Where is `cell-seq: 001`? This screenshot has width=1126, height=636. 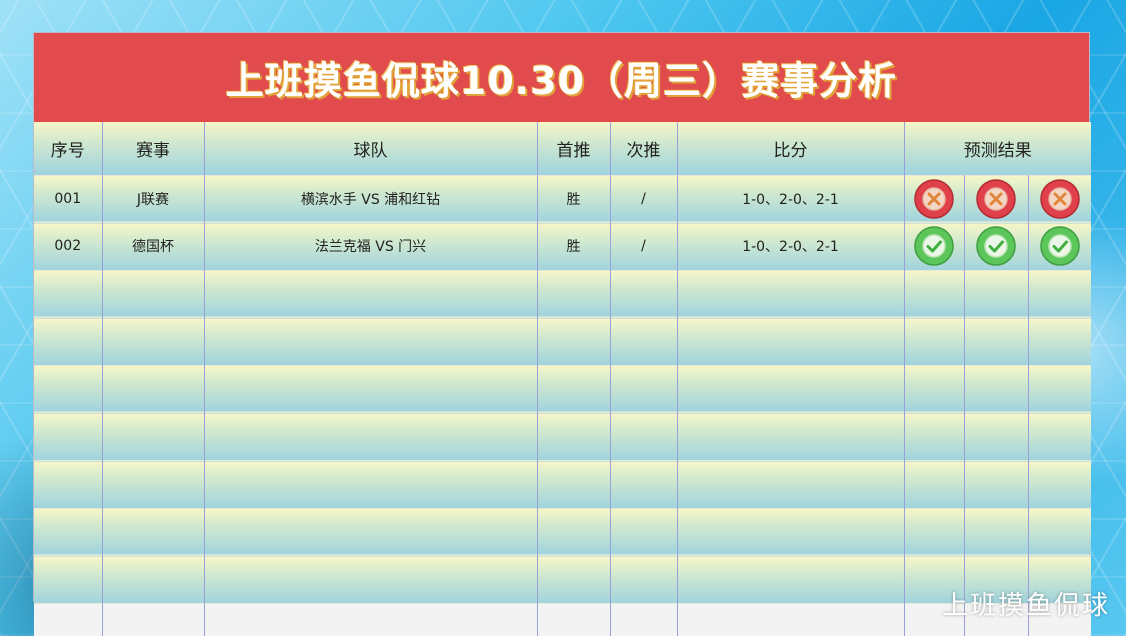 cell-seq: 001 is located at coordinates (68, 198).